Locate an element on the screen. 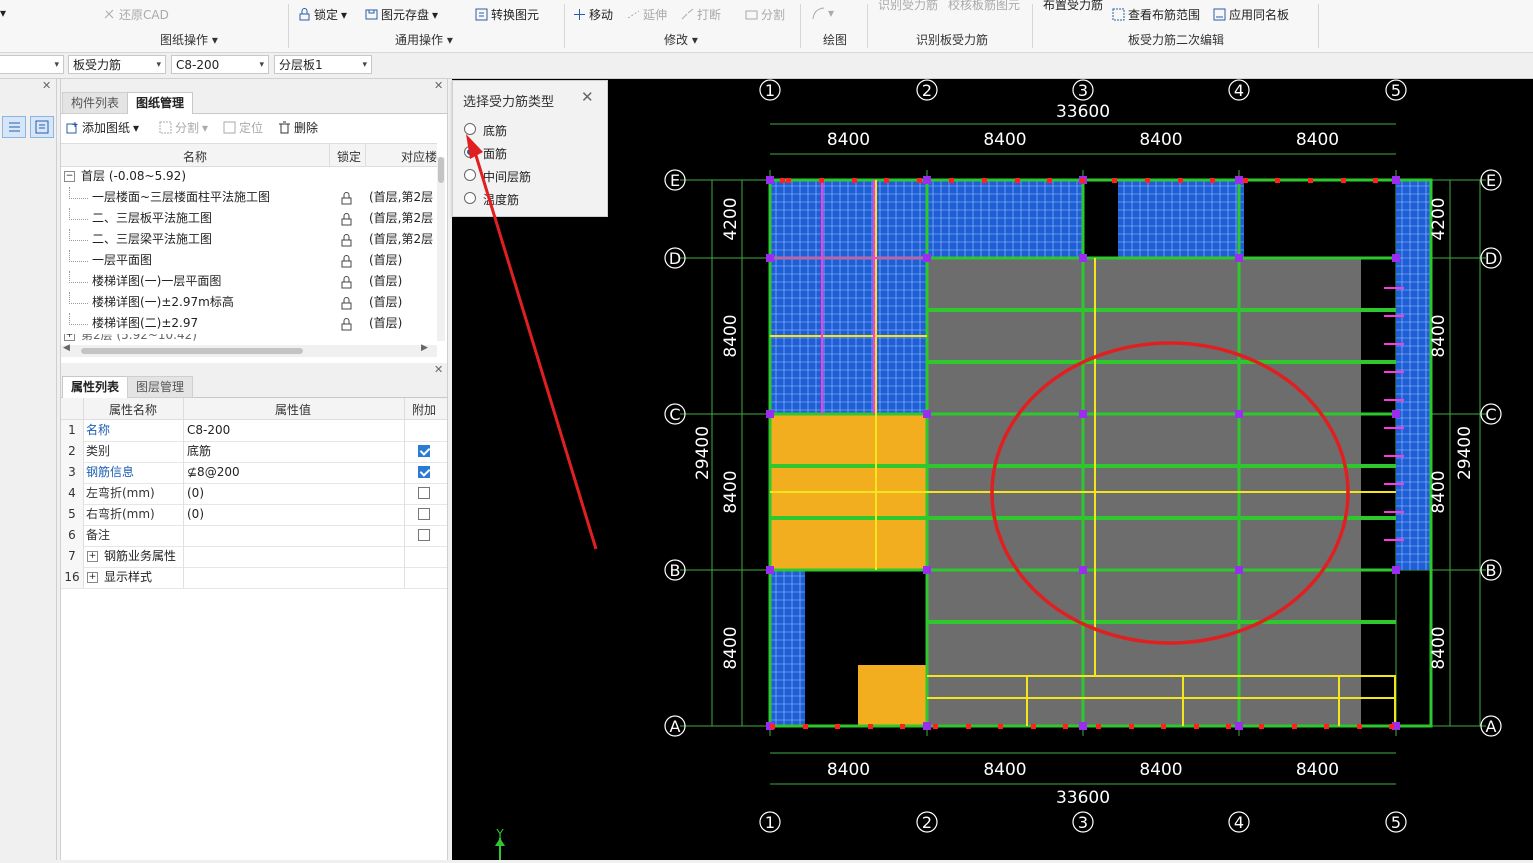  drawing-row: 二、三层板平法施工图 (首层,第2层 is located at coordinates (249, 218).